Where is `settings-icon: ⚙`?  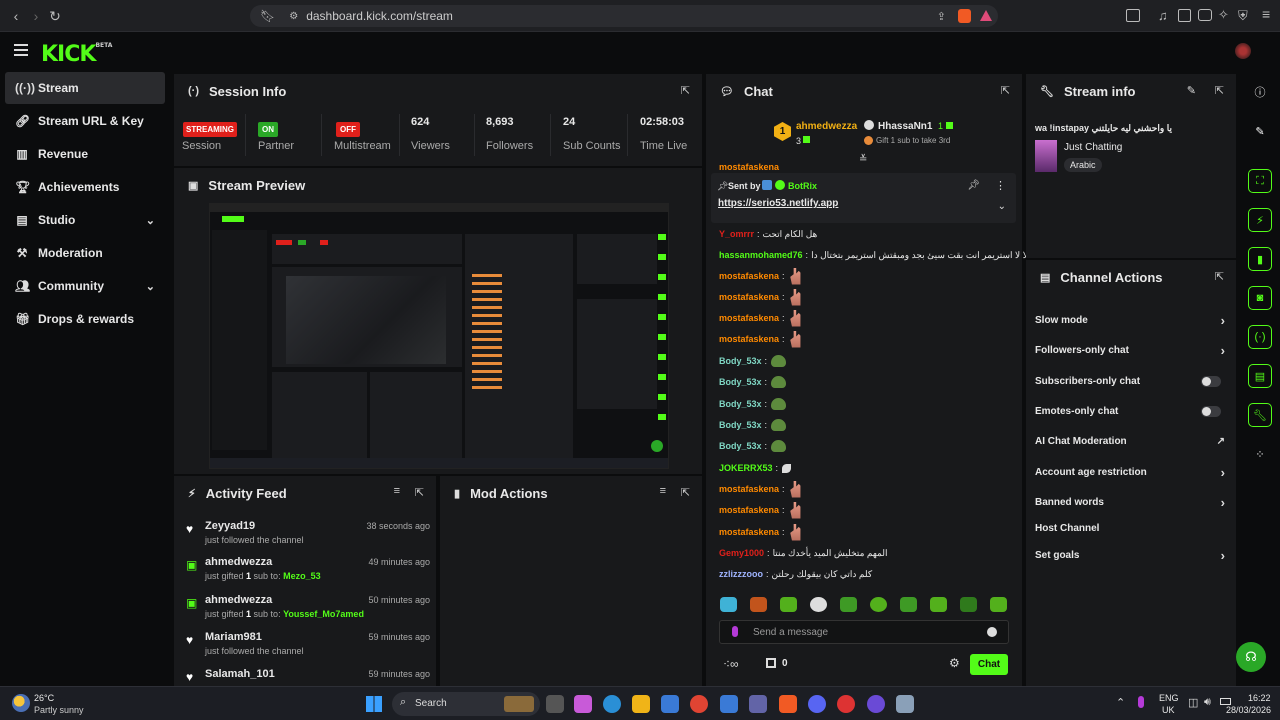
settings-icon: ⚙ is located at coordinates (954, 663).